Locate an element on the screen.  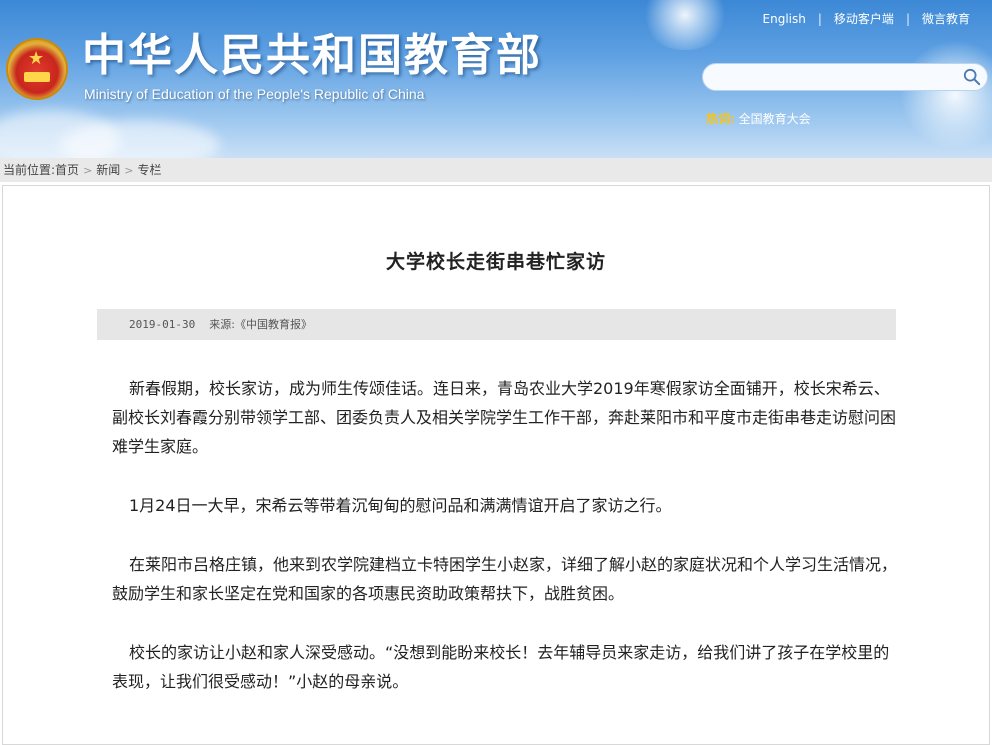
breadcrumb-home: 首页 is located at coordinates (67, 170).